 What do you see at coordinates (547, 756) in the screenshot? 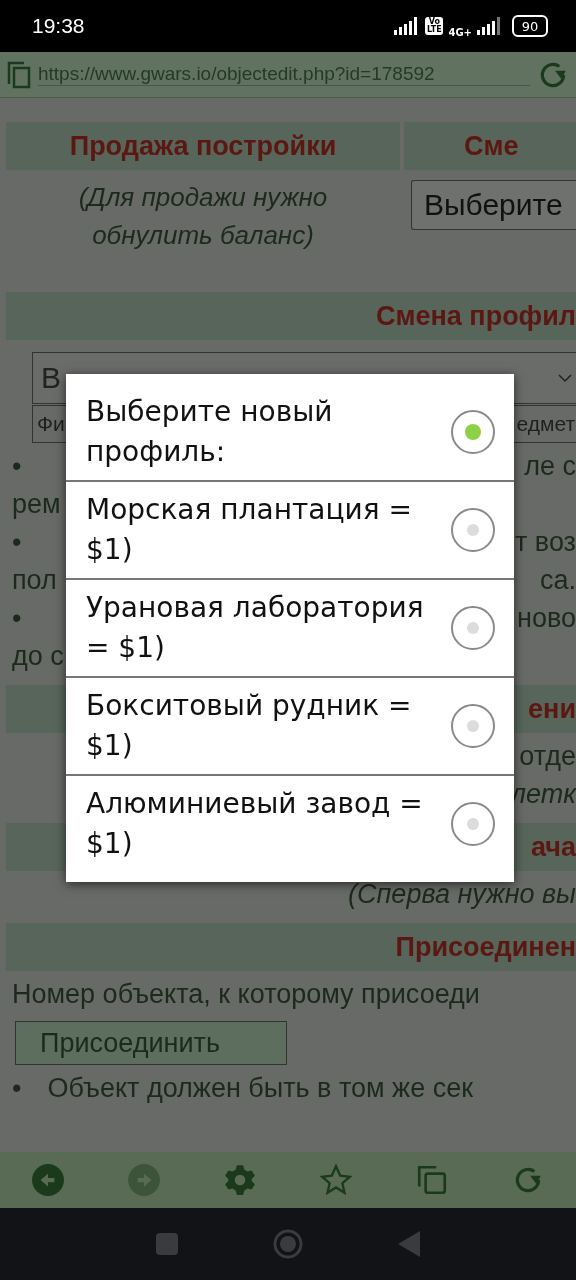
I see `text-fragment: отде` at bounding box center [547, 756].